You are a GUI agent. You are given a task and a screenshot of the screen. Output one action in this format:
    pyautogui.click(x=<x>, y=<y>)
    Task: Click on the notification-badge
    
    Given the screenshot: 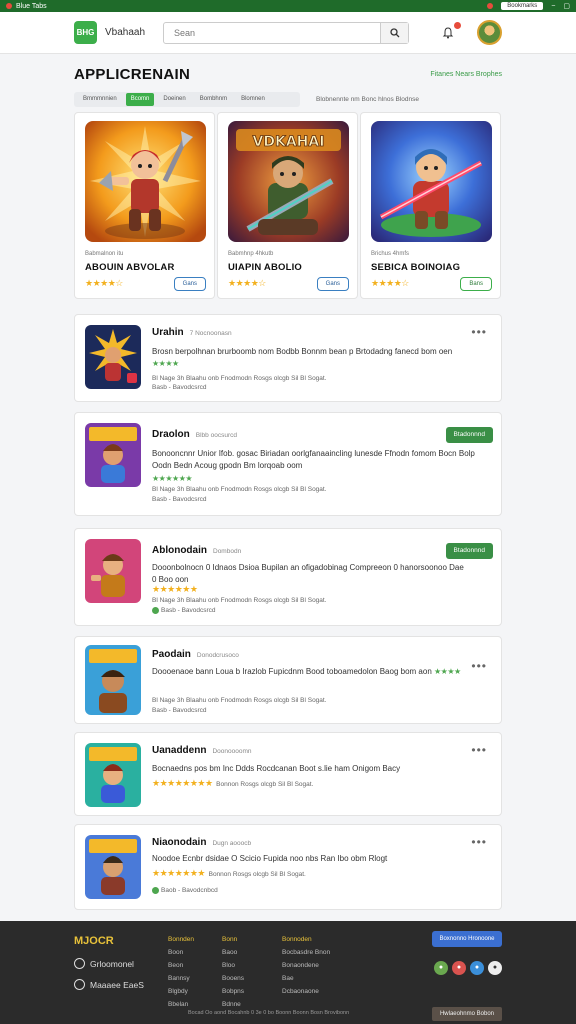 What is the action you would take?
    pyautogui.click(x=457, y=25)
    